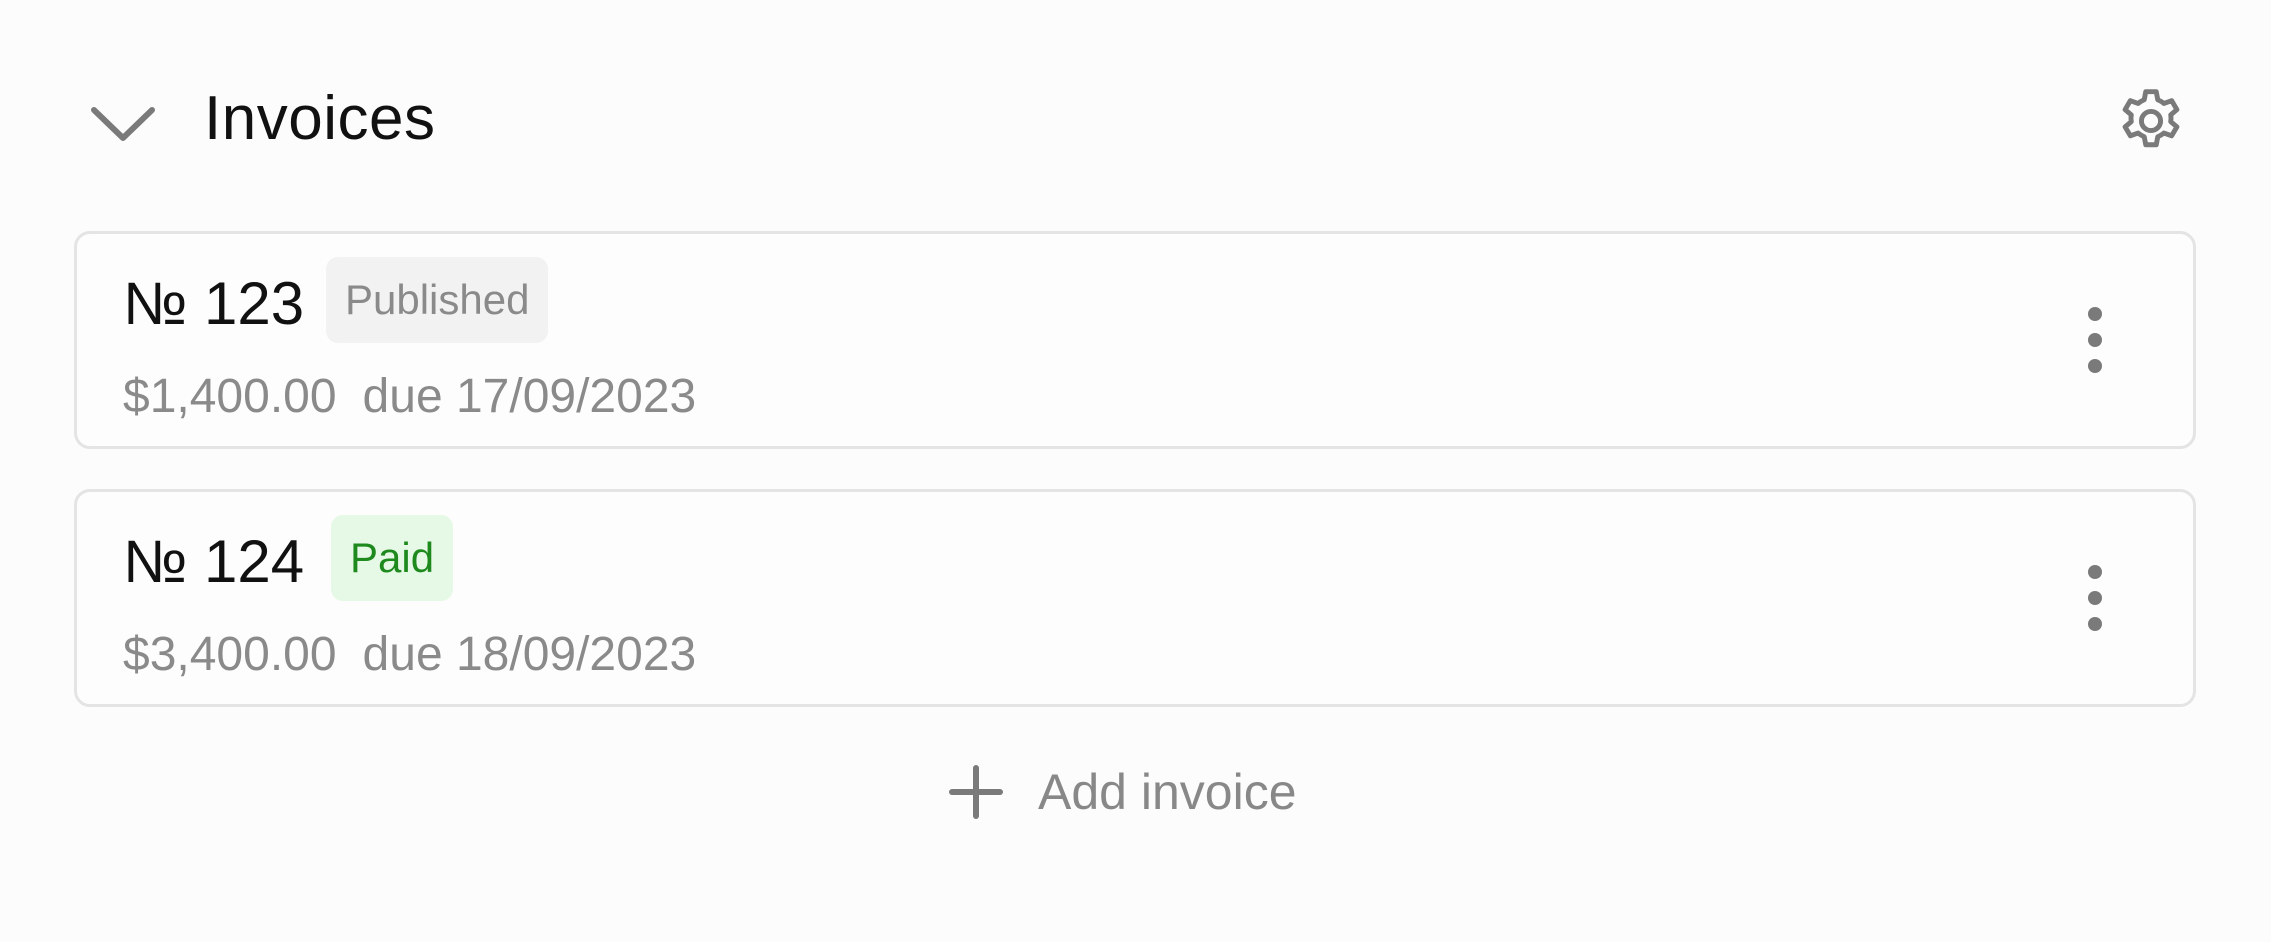 The height and width of the screenshot is (942, 2271). Describe the element at coordinates (230, 396) in the screenshot. I see `invoice-amount: $1,400.00` at that location.